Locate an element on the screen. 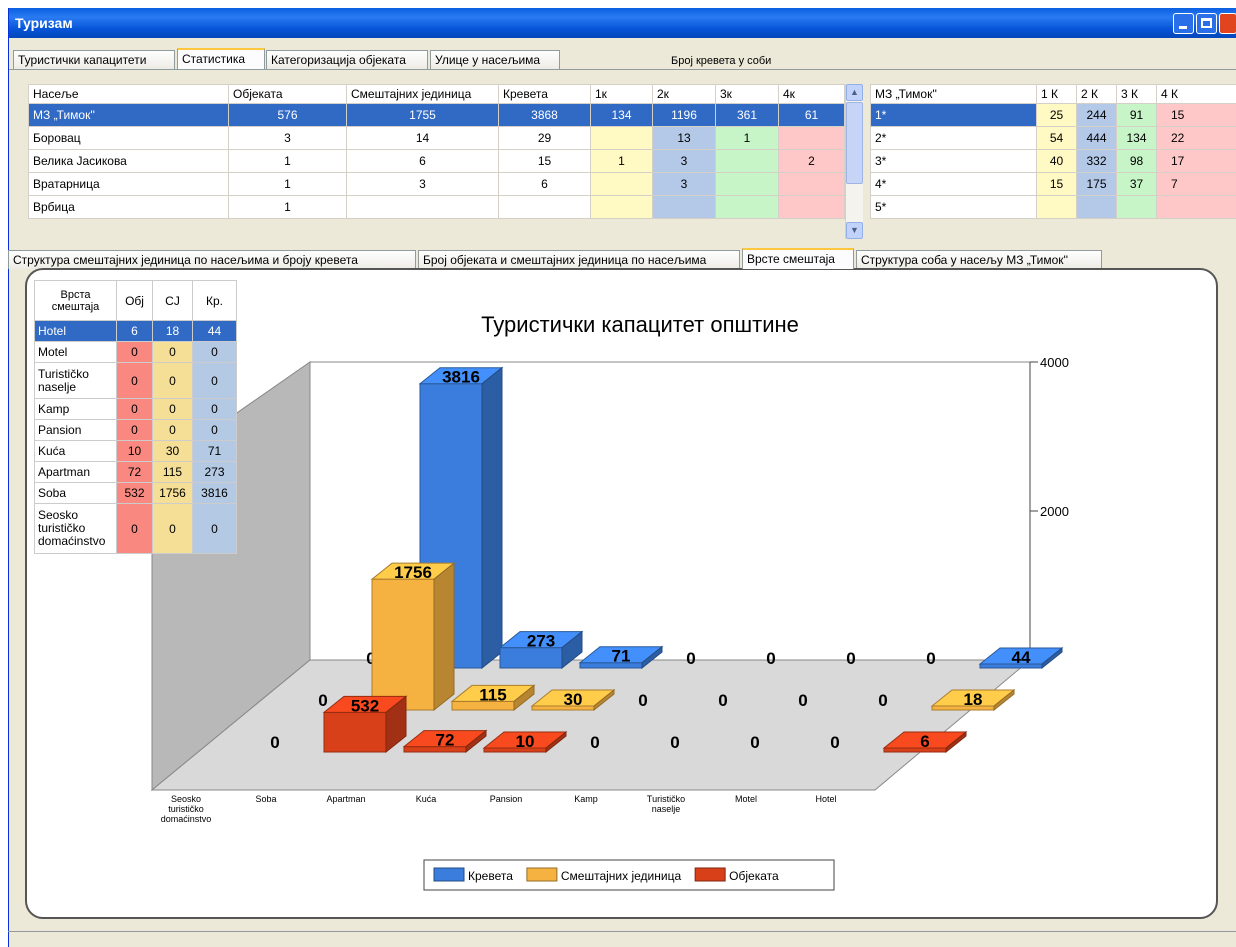 The height and width of the screenshot is (947, 1236). data-label: 18 is located at coordinates (973, 699).